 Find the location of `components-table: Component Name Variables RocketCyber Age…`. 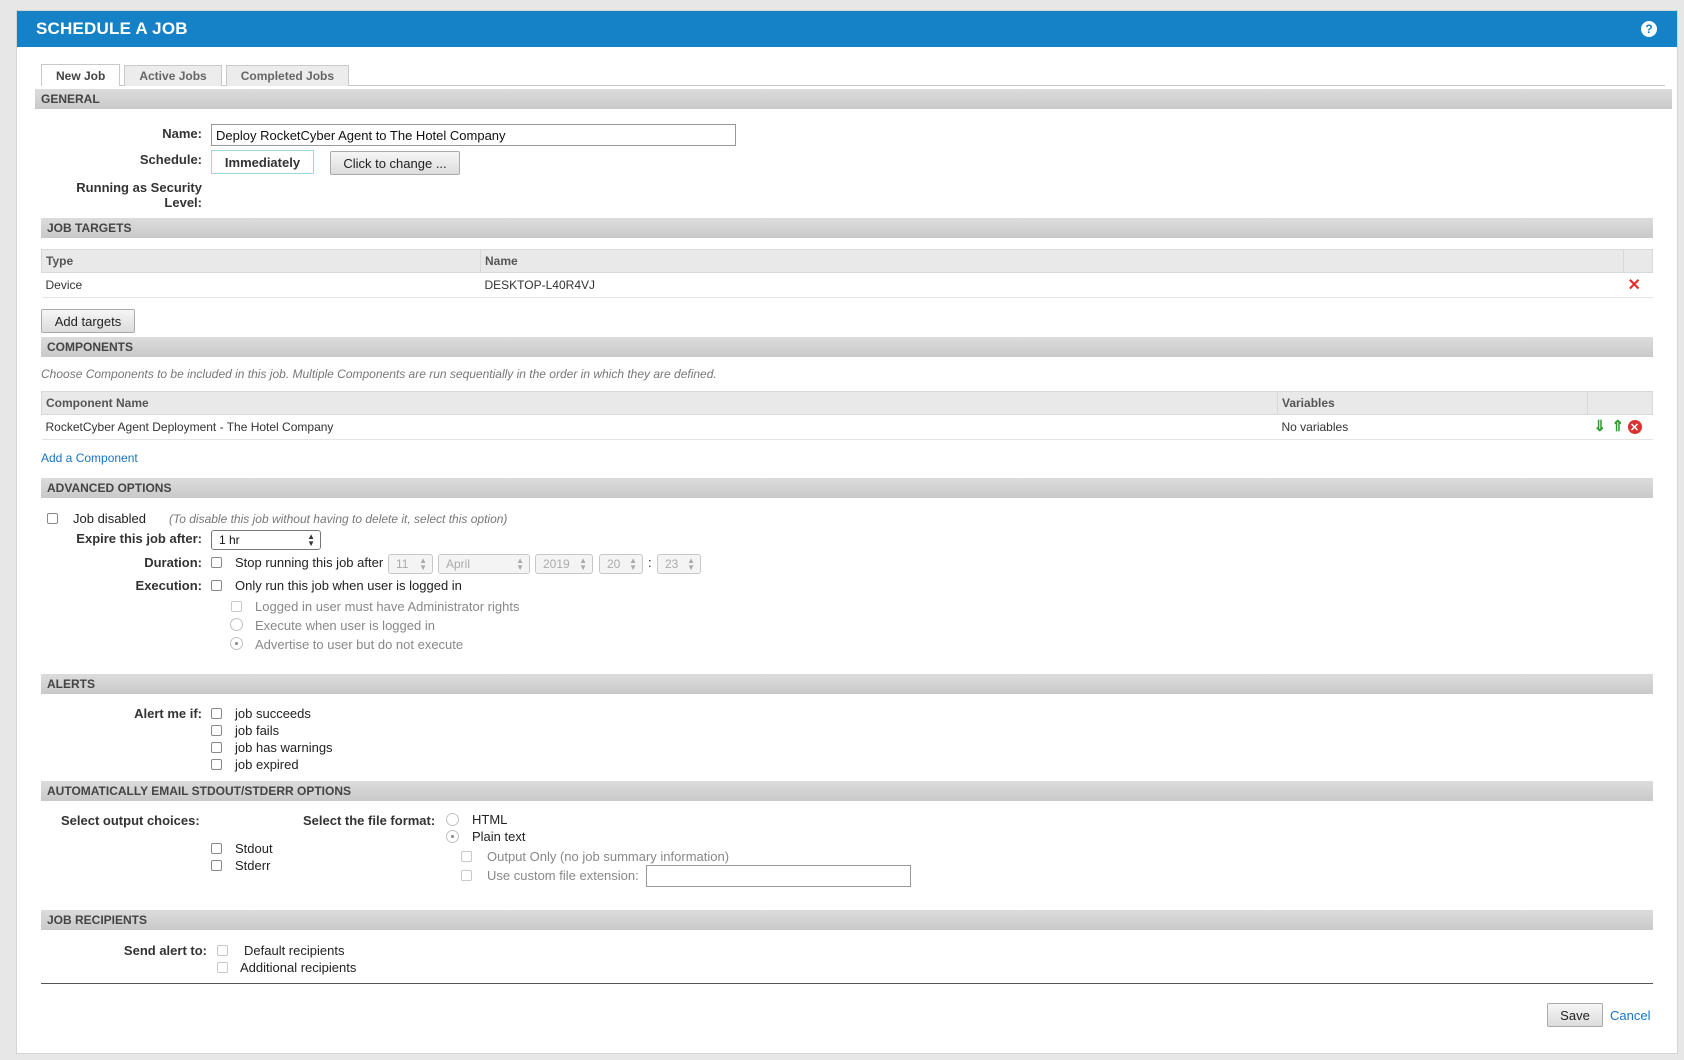

components-table: Component Name Variables RocketCyber Age… is located at coordinates (847, 415).